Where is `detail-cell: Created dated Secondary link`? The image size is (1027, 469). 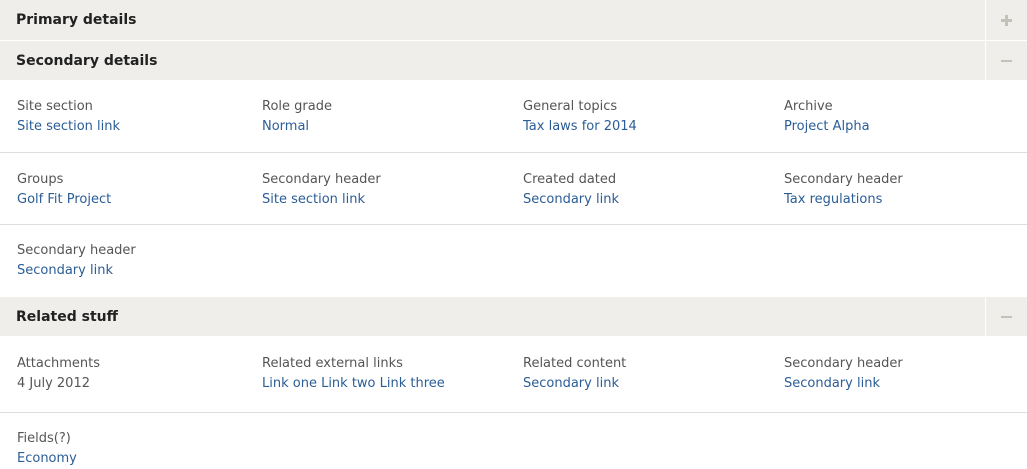 detail-cell: Created dated Secondary link is located at coordinates (571, 190).